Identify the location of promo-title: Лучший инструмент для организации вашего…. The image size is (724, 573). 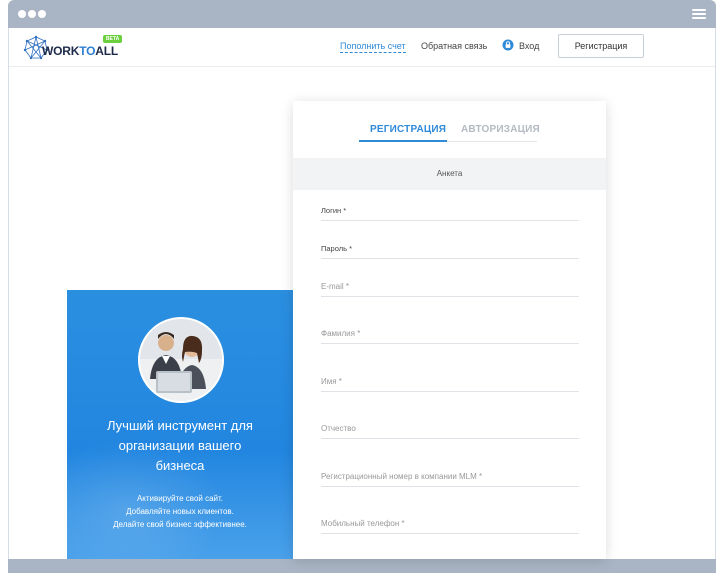
(180, 445).